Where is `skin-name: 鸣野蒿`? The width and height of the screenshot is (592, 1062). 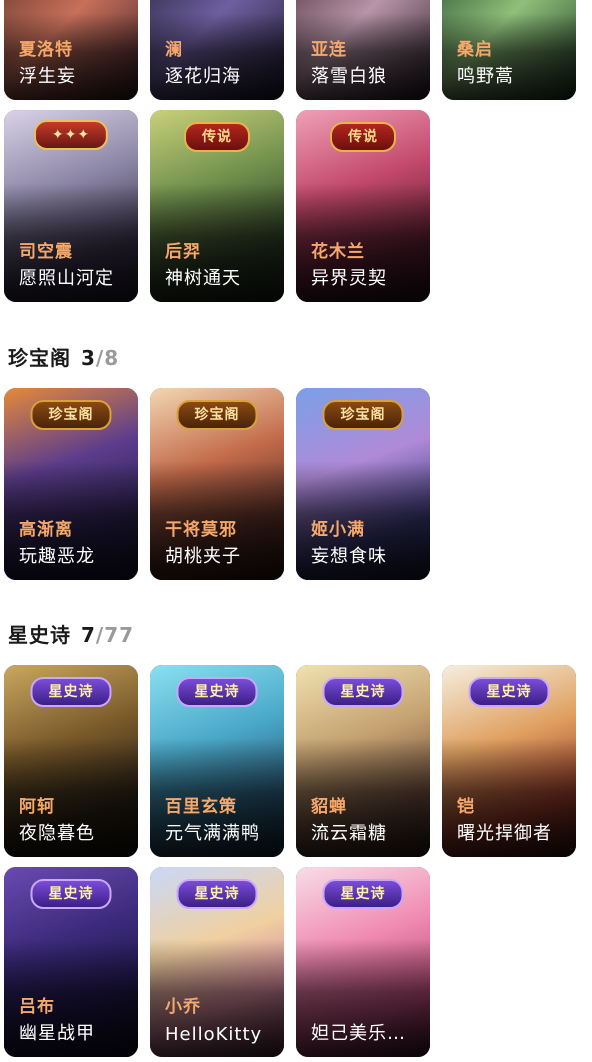
skin-name: 鸣野蒿 is located at coordinates (485, 76).